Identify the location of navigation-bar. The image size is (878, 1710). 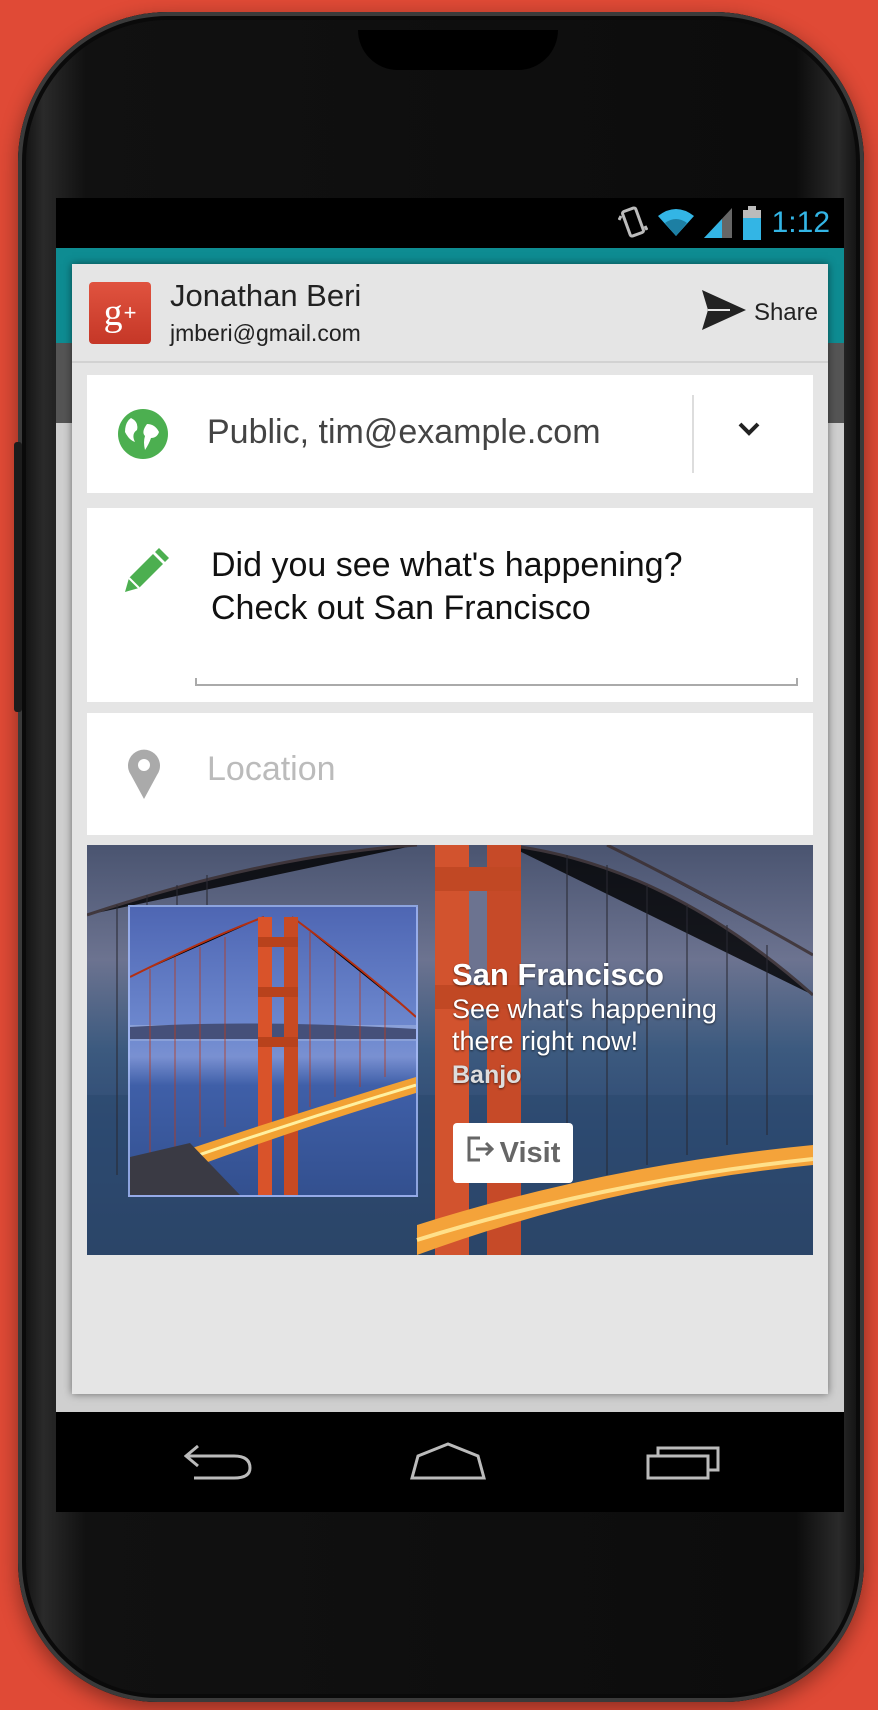
(450, 1462).